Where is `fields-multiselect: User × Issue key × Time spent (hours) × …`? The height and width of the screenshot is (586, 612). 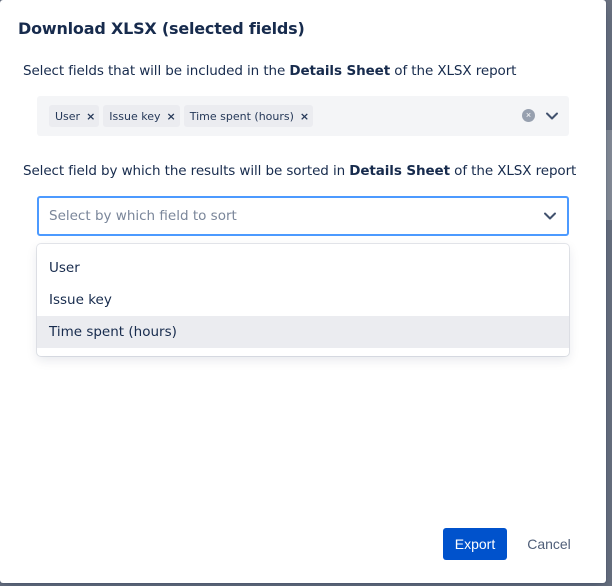 fields-multiselect: User × Issue key × Time spent (hours) × … is located at coordinates (303, 116).